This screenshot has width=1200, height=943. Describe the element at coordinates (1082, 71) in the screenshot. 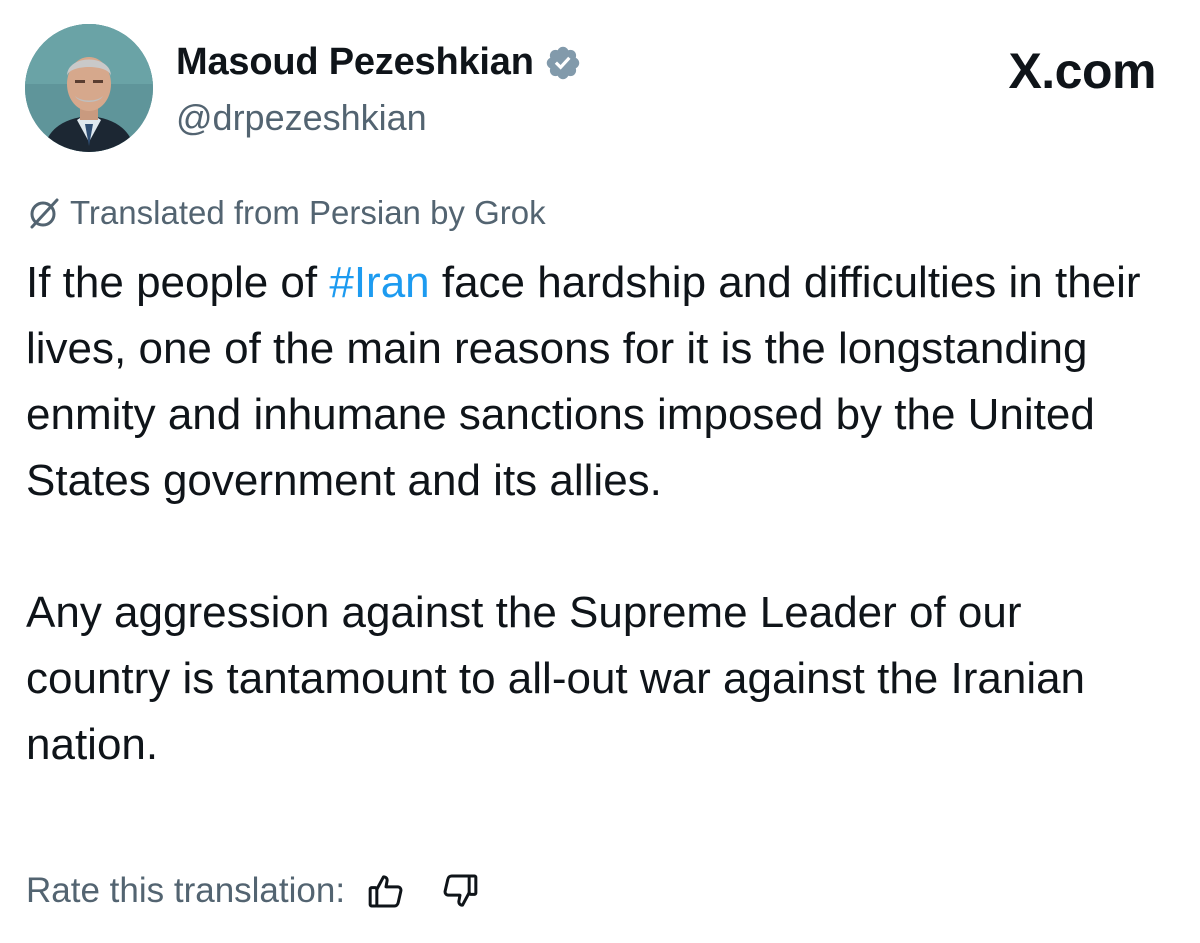

I see `brand-logo-text: X.com` at that location.